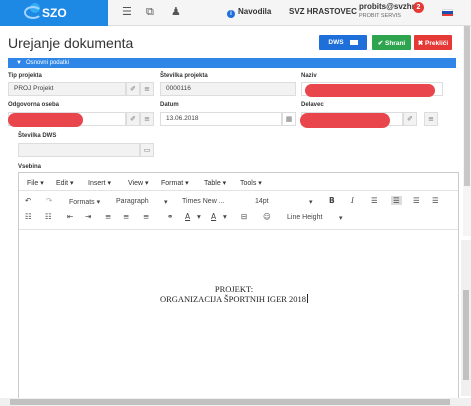 This screenshot has height=406, width=471. I want to click on bold-icon: B, so click(332, 200).